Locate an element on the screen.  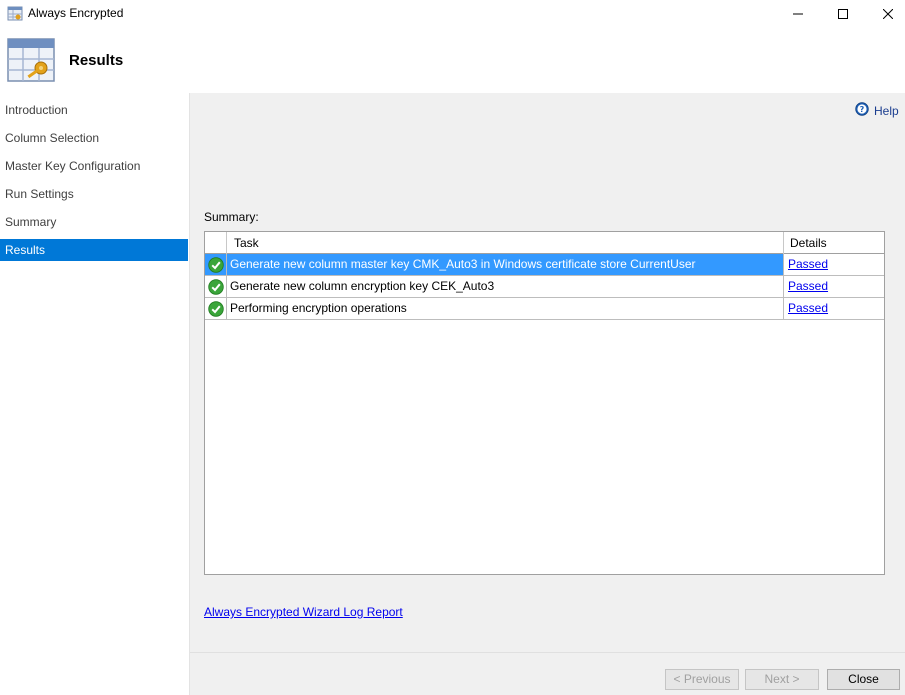
help-icon: ? is located at coordinates (862, 110).